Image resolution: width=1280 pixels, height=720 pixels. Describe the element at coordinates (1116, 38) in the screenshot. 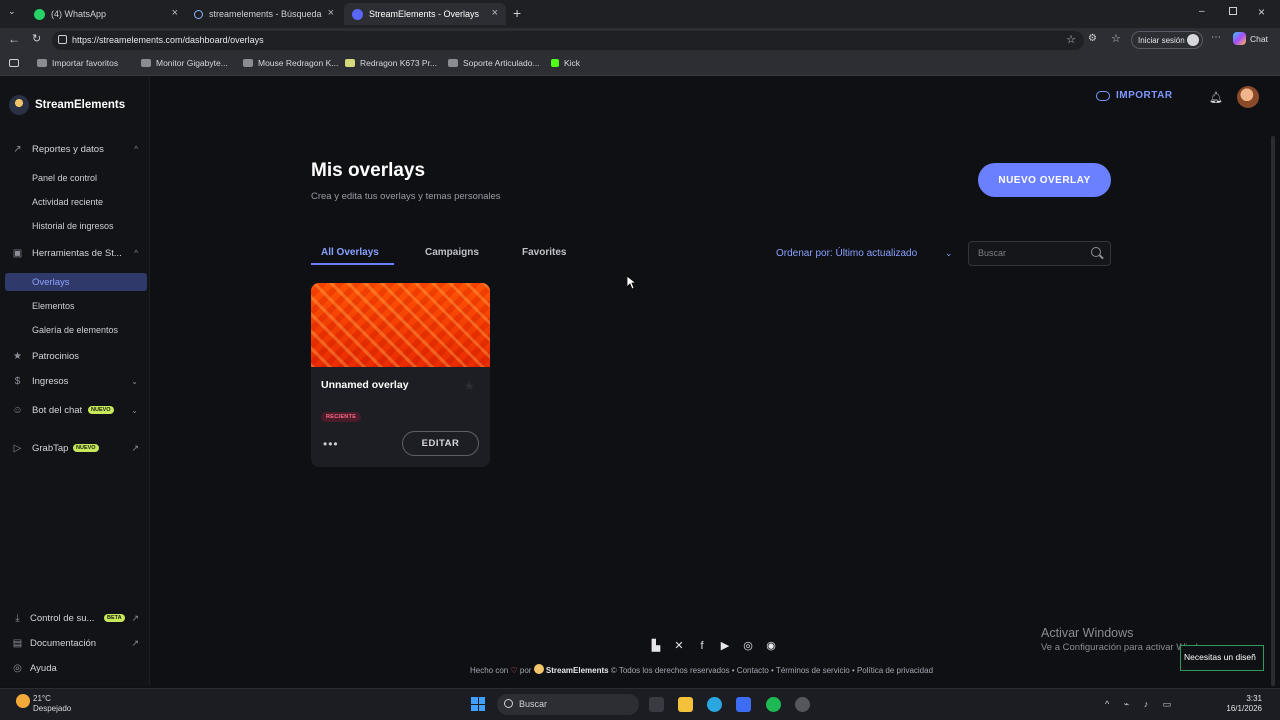

I see `favorites-icon: ☆` at that location.